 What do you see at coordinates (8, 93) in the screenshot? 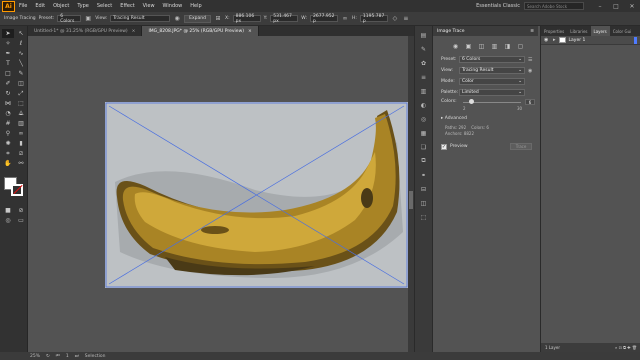
I see `rotate-tool-icon: ↻` at bounding box center [8, 93].